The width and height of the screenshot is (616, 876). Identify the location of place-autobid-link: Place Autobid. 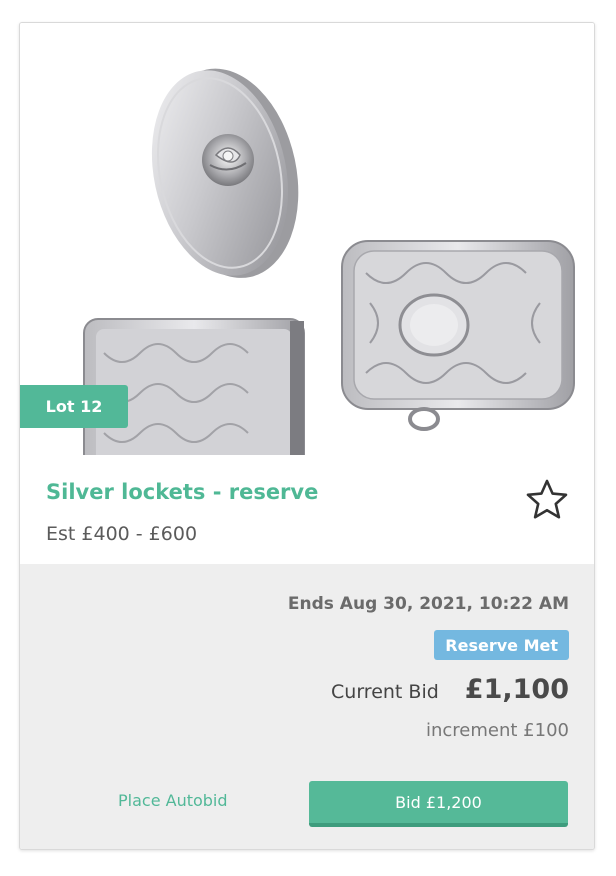
(173, 800).